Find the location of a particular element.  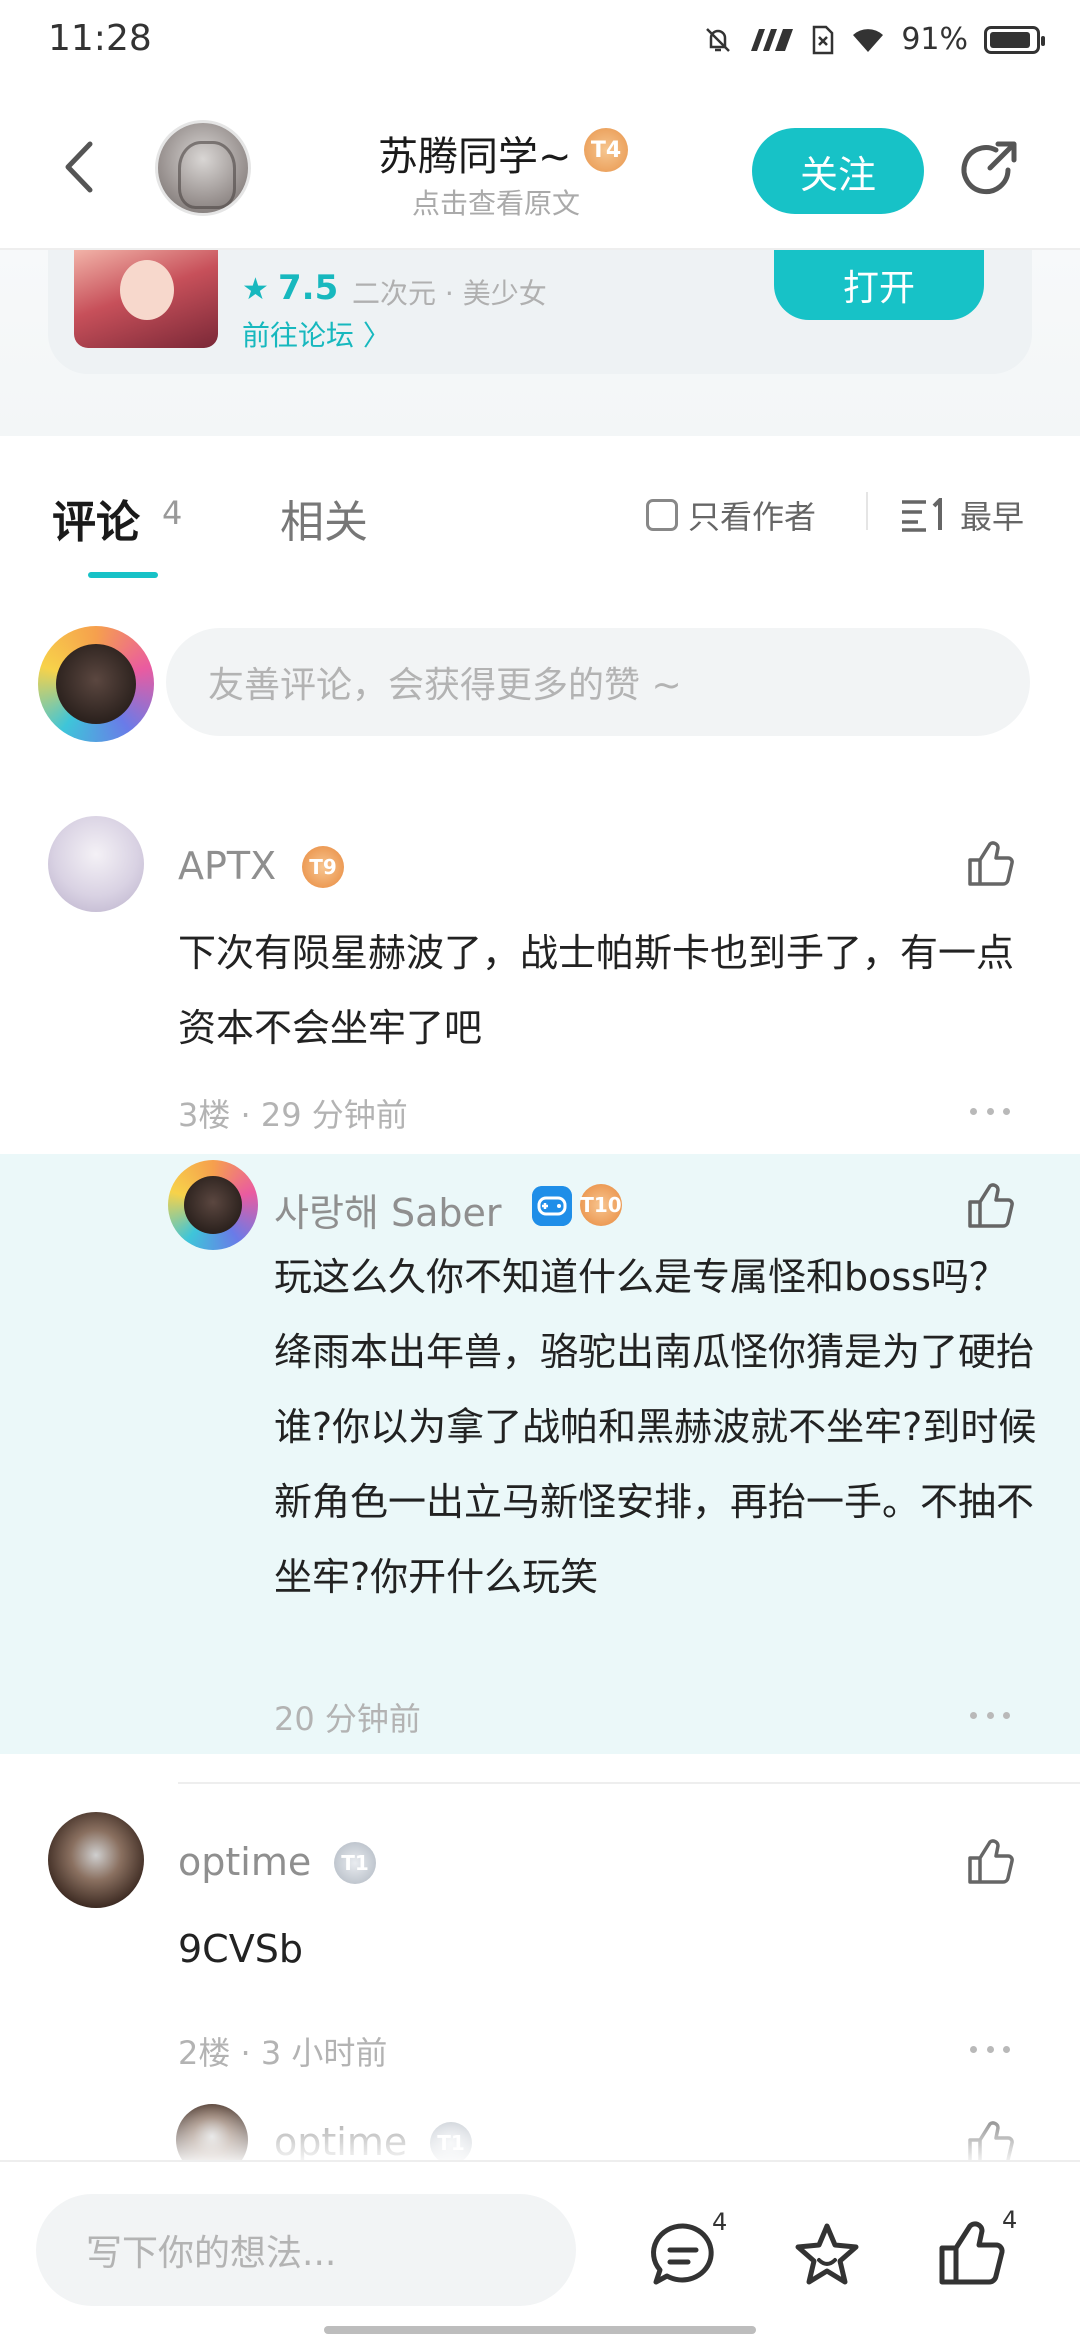

my-avatar is located at coordinates (96, 684).